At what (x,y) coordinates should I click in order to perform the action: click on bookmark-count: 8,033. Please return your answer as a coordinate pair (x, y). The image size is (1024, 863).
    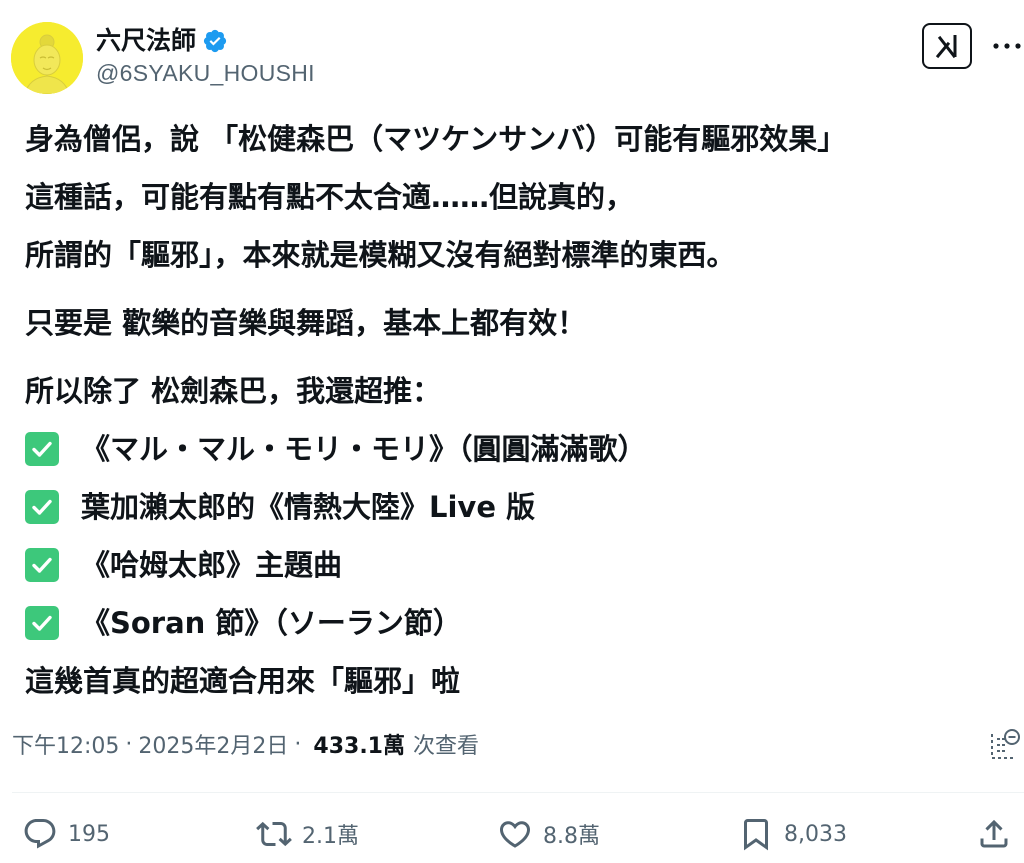
    Looking at the image, I should click on (815, 834).